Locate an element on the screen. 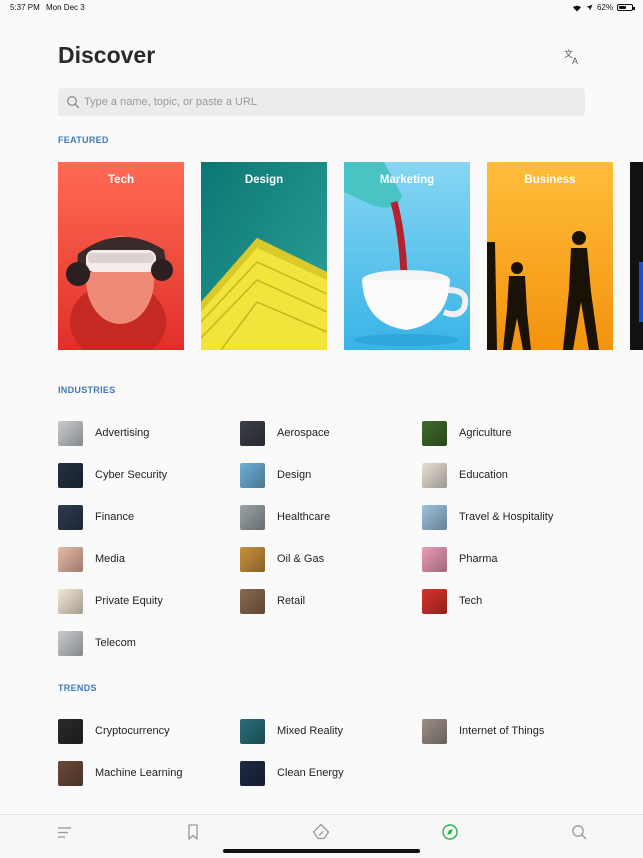  list-item-label: Agriculture is located at coordinates (485, 433).